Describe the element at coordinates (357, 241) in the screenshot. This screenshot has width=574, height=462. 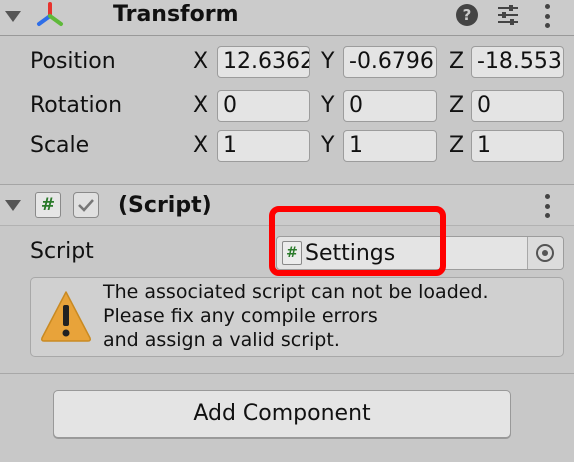
I see `highlight-box` at that location.